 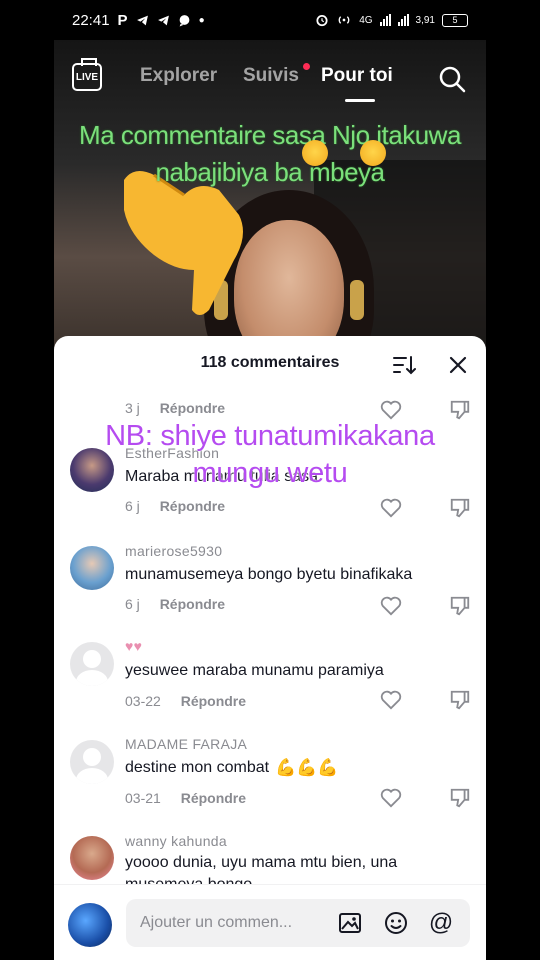 What do you see at coordinates (261, 862) in the screenshot?
I see `comment-text: yoooo dunia, uyu mama mtu bien, una` at bounding box center [261, 862].